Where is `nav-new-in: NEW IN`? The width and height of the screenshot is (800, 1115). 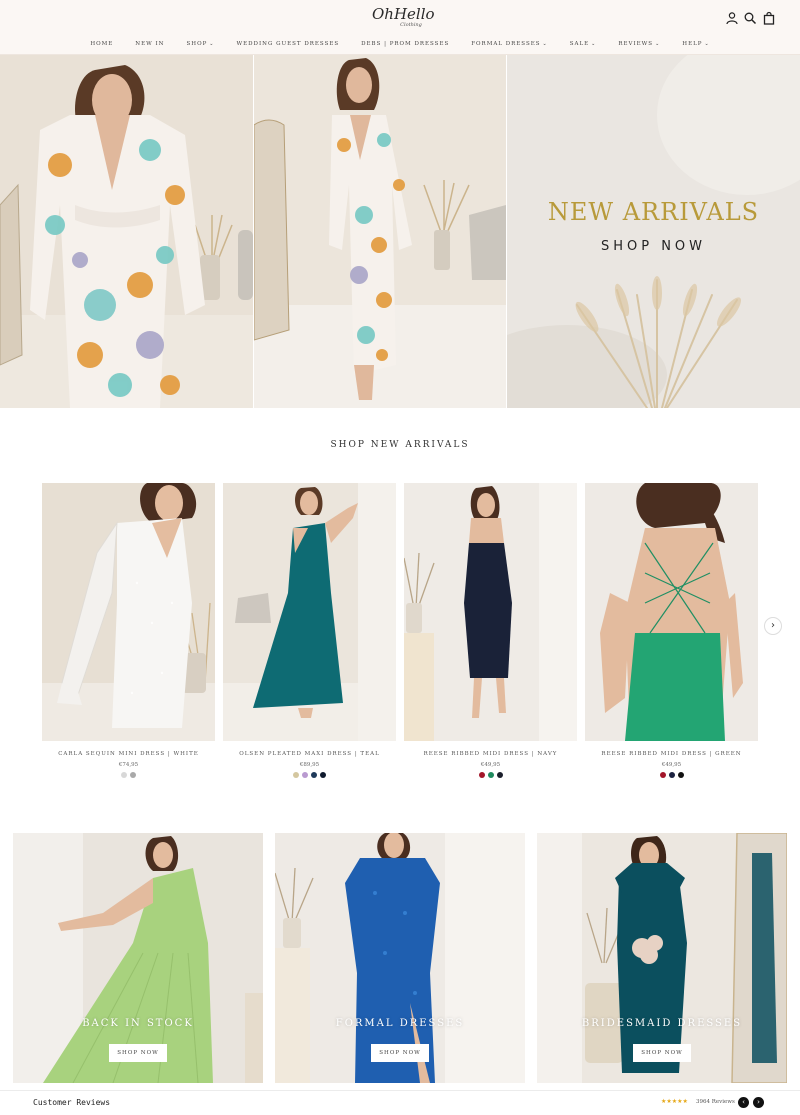 nav-new-in: NEW IN is located at coordinates (149, 44).